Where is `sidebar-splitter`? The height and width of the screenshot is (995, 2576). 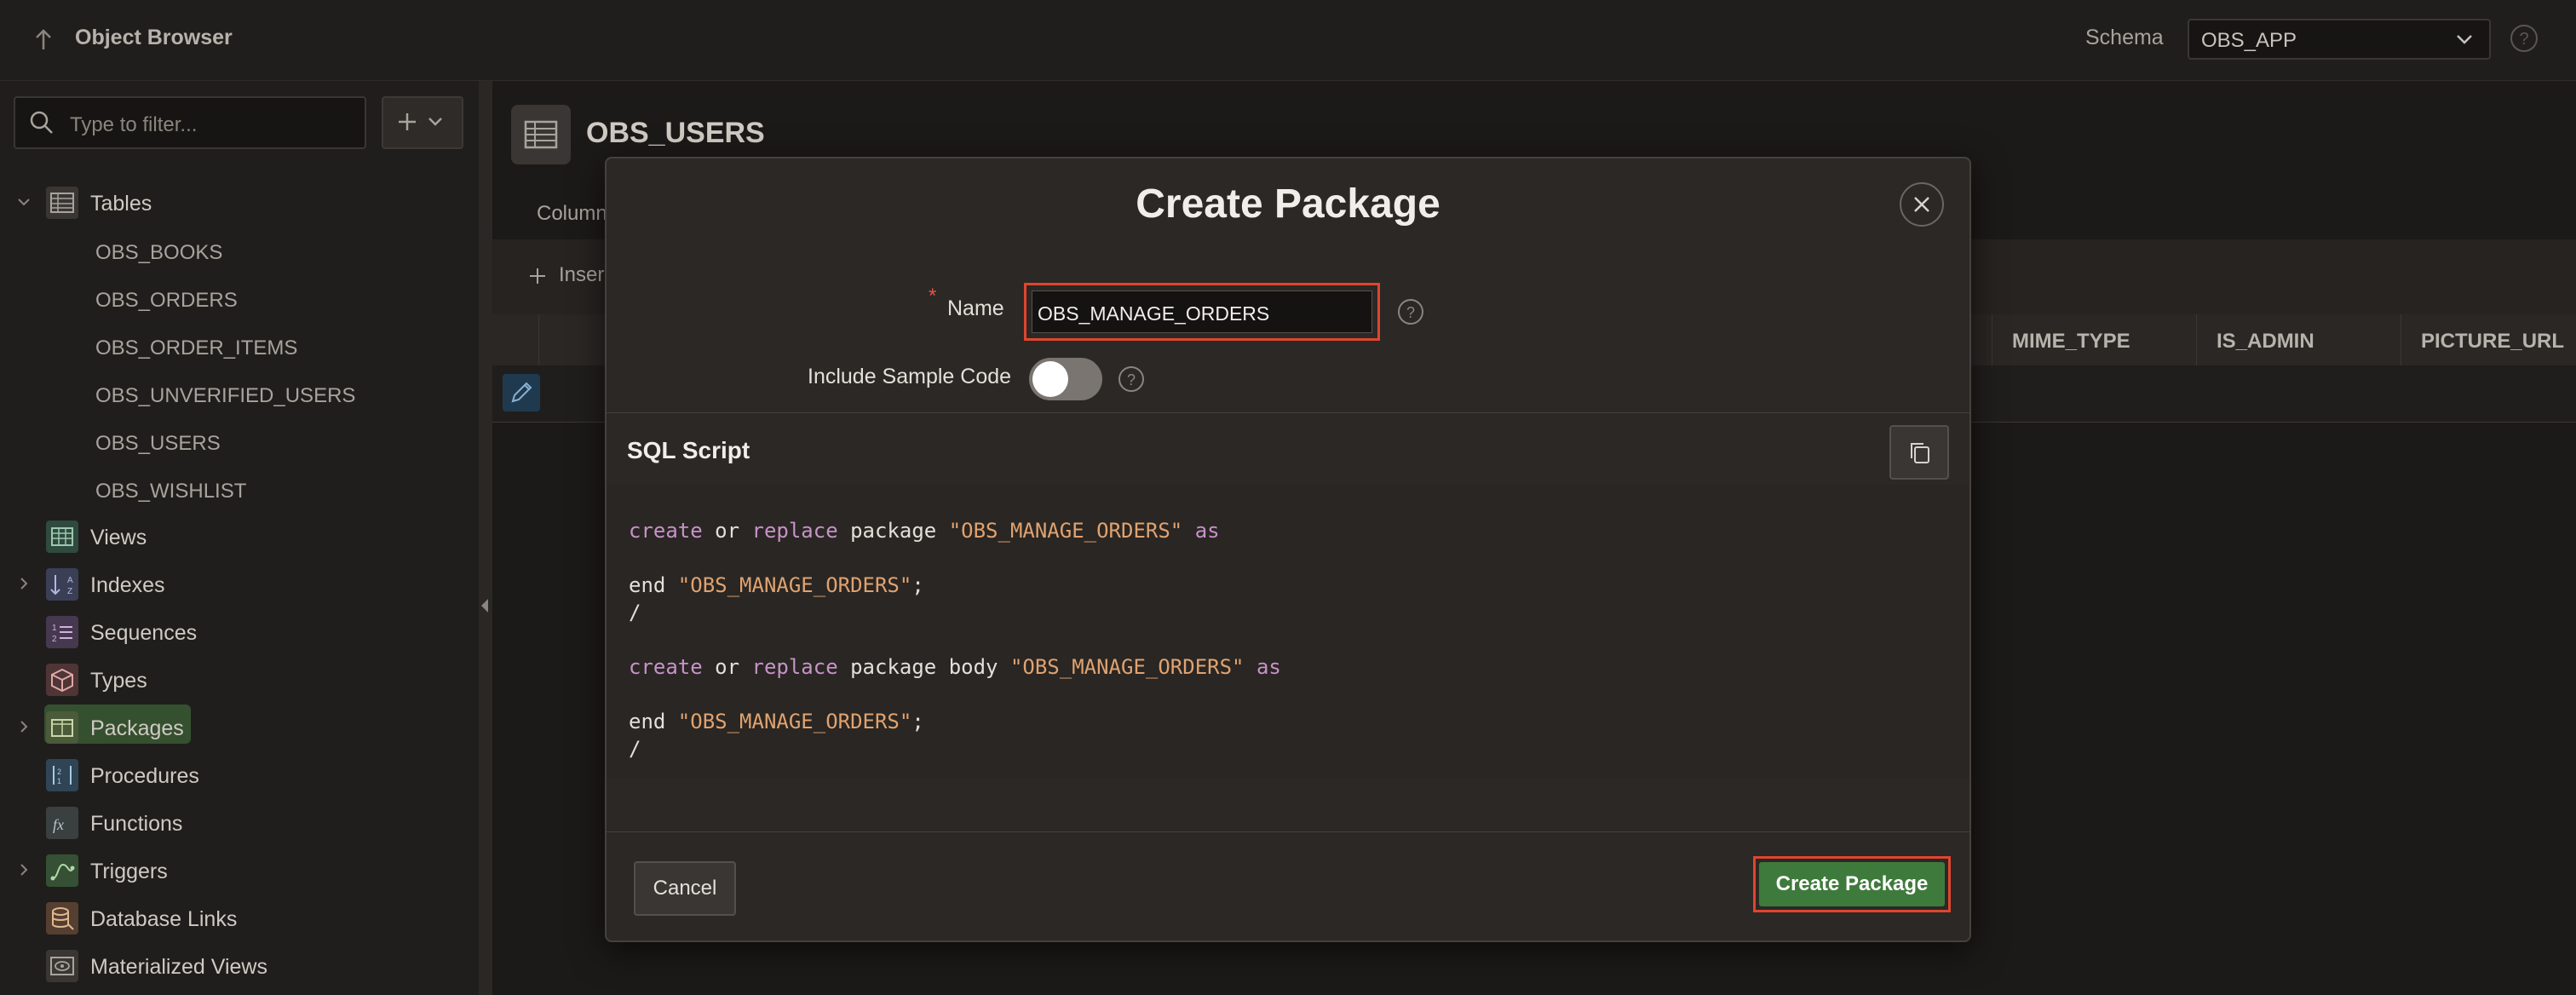 sidebar-splitter is located at coordinates (486, 538).